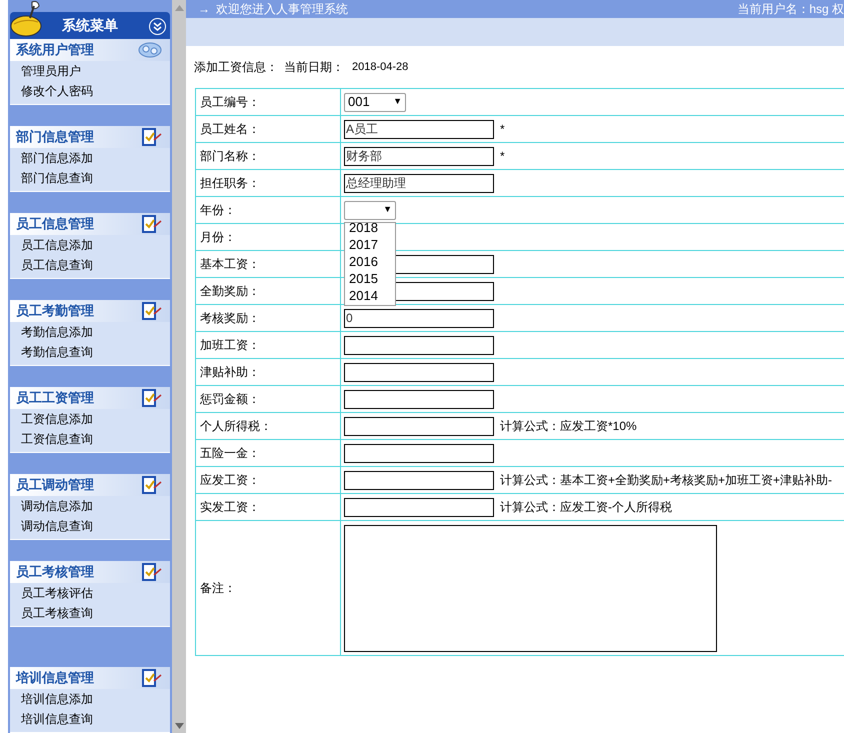  I want to click on menu-item: 培训信息添加, so click(57, 699).